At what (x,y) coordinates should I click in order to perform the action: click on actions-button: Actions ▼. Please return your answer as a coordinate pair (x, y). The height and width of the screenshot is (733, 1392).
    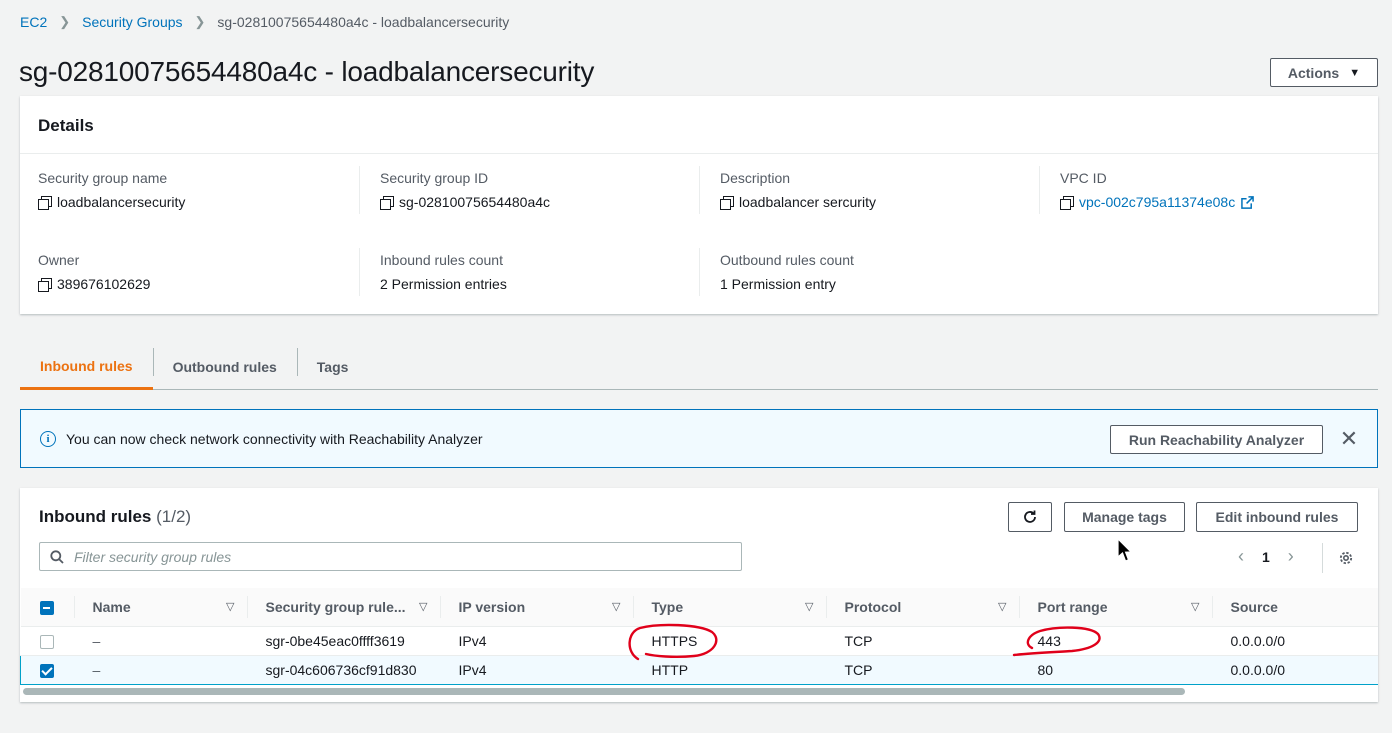
    Looking at the image, I should click on (1324, 72).